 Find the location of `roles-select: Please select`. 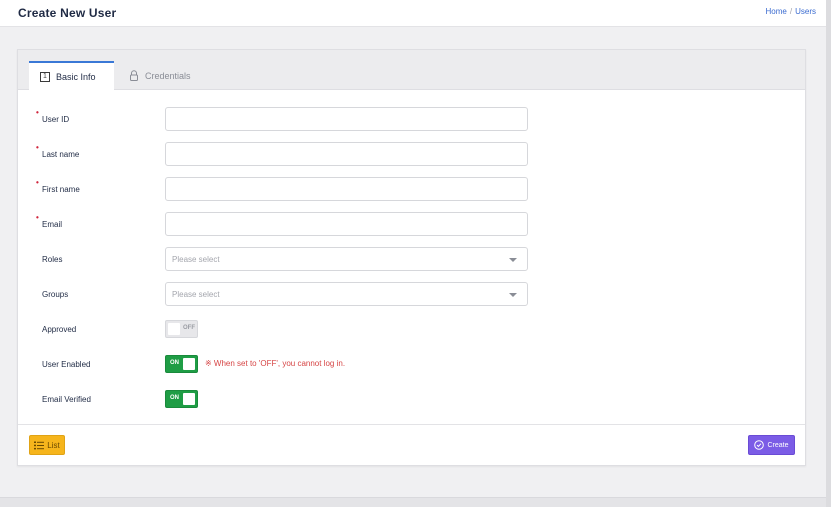

roles-select: Please select is located at coordinates (346, 259).